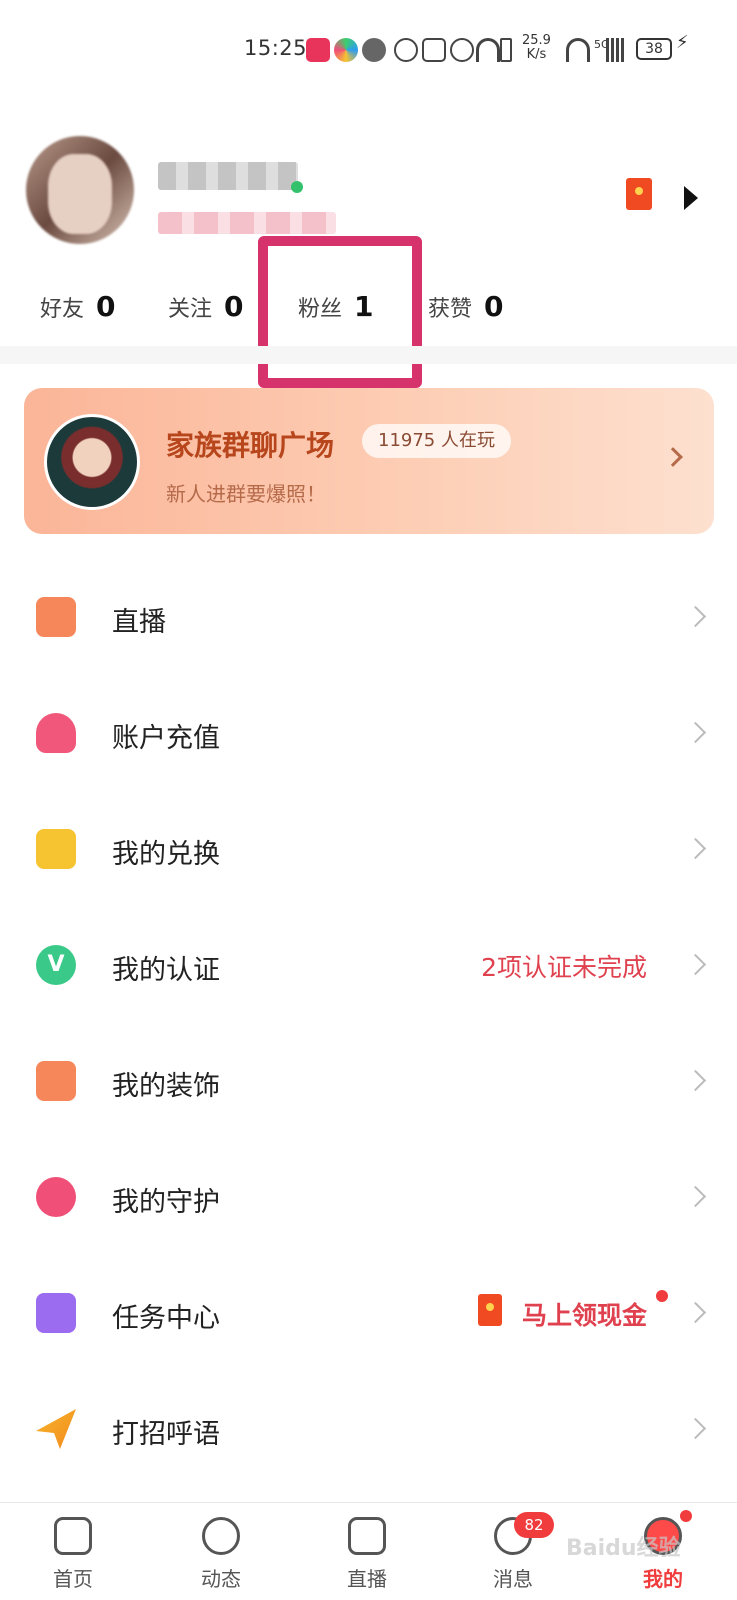 The image size is (737, 1600). I want to click on picture-icon, so click(56, 1081).